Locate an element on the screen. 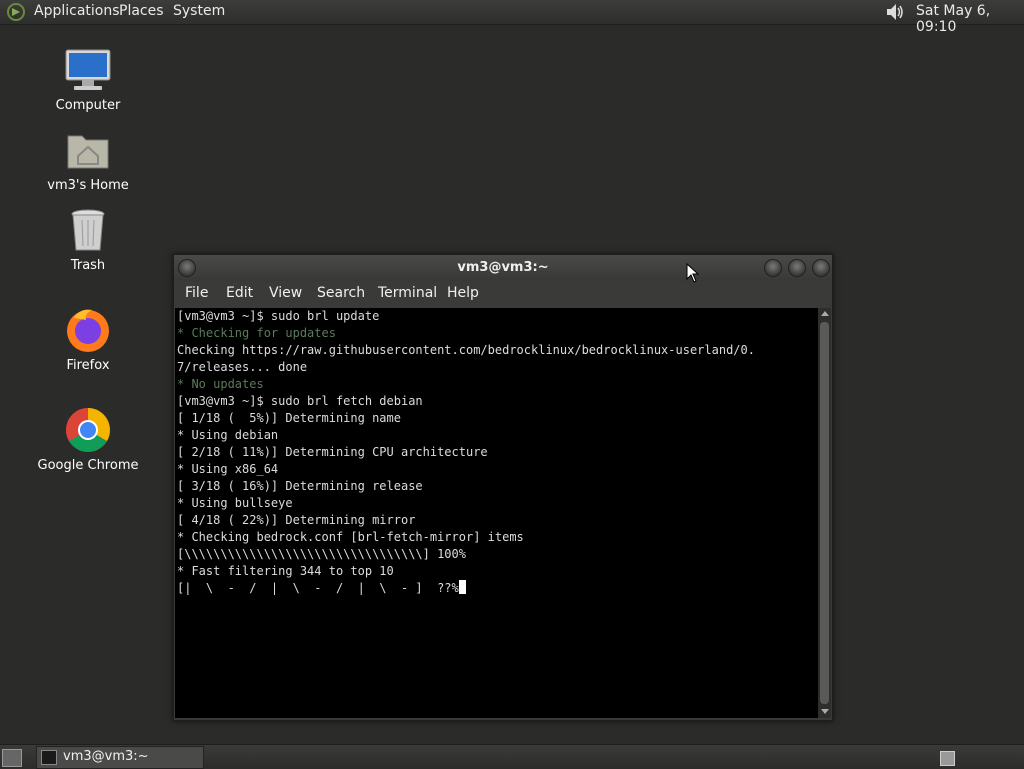  firefox-icon is located at coordinates (88, 330).